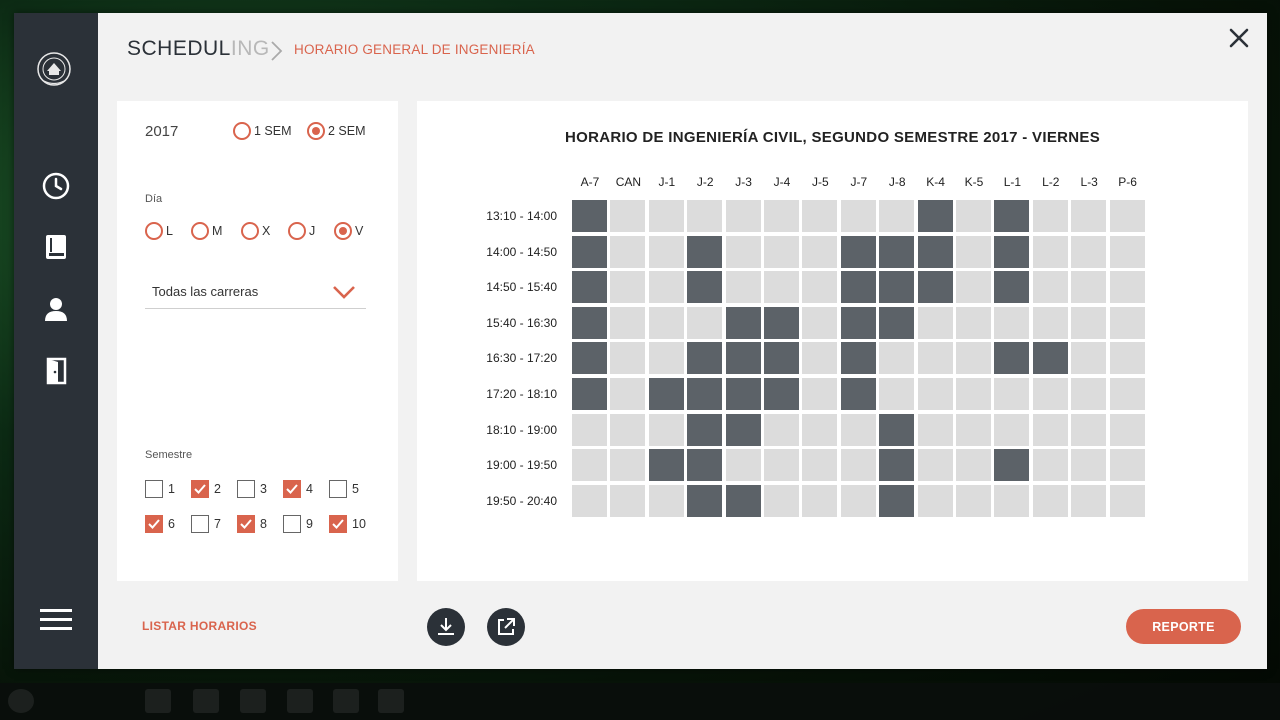  What do you see at coordinates (206, 489) in the screenshot?
I see `semester-checkbox-2: 2` at bounding box center [206, 489].